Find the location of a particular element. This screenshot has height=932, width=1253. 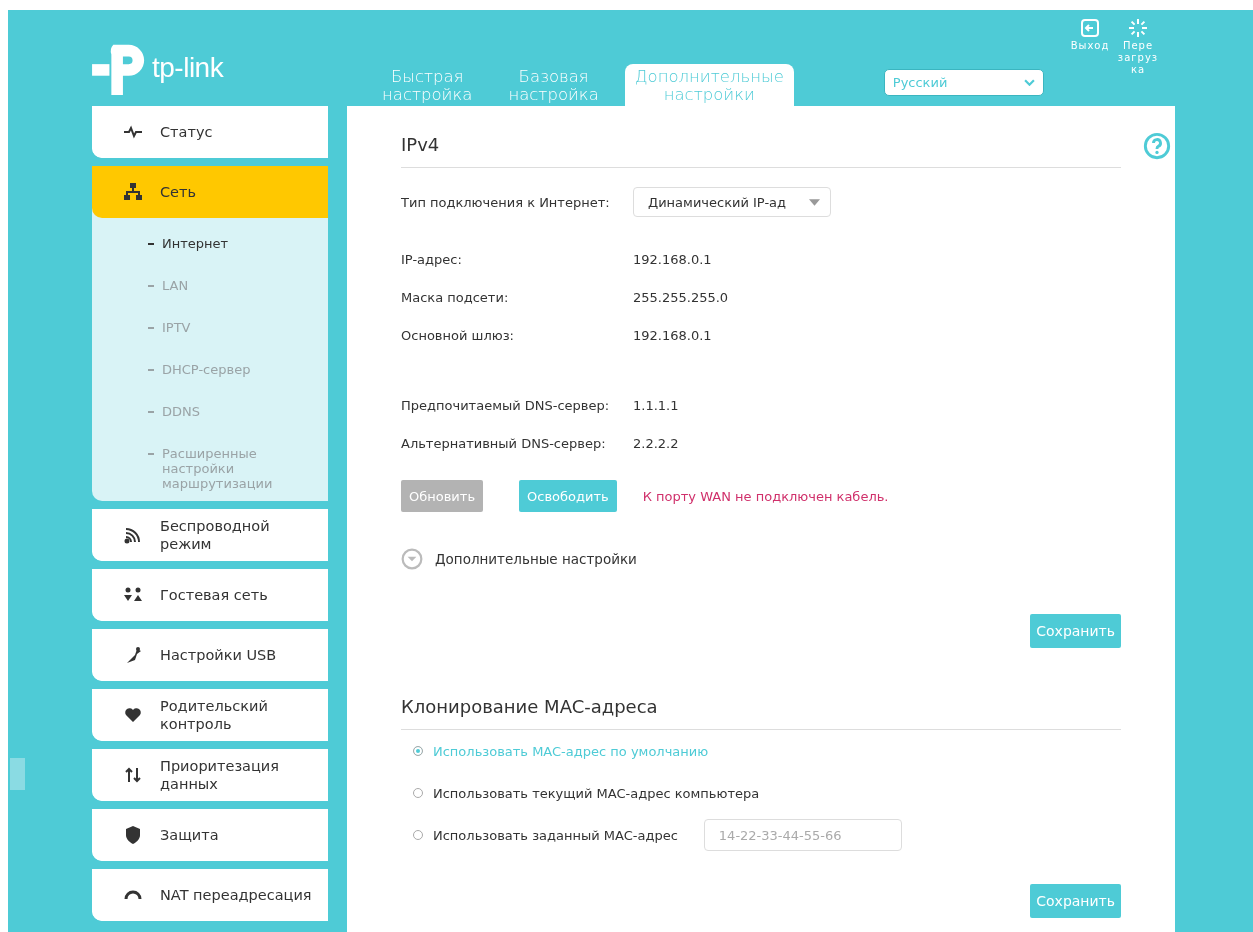

logout-icon is located at coordinates (1090, 28).